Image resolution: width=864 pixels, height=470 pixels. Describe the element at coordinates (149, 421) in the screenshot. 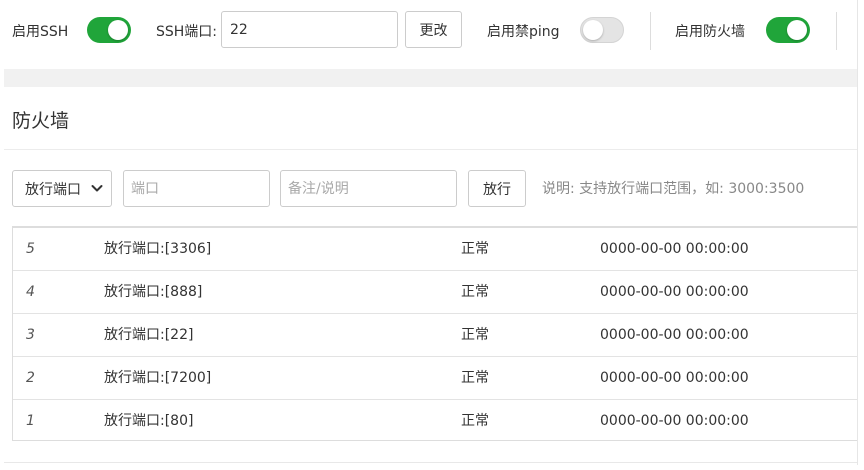

I see `rule-name: 放行端口:[80]` at that location.